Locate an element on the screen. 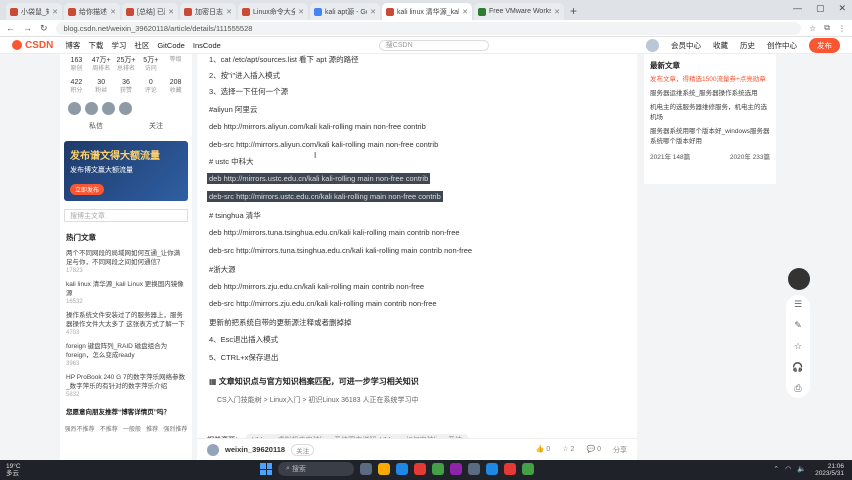  windows-start-icon is located at coordinates (266, 469).